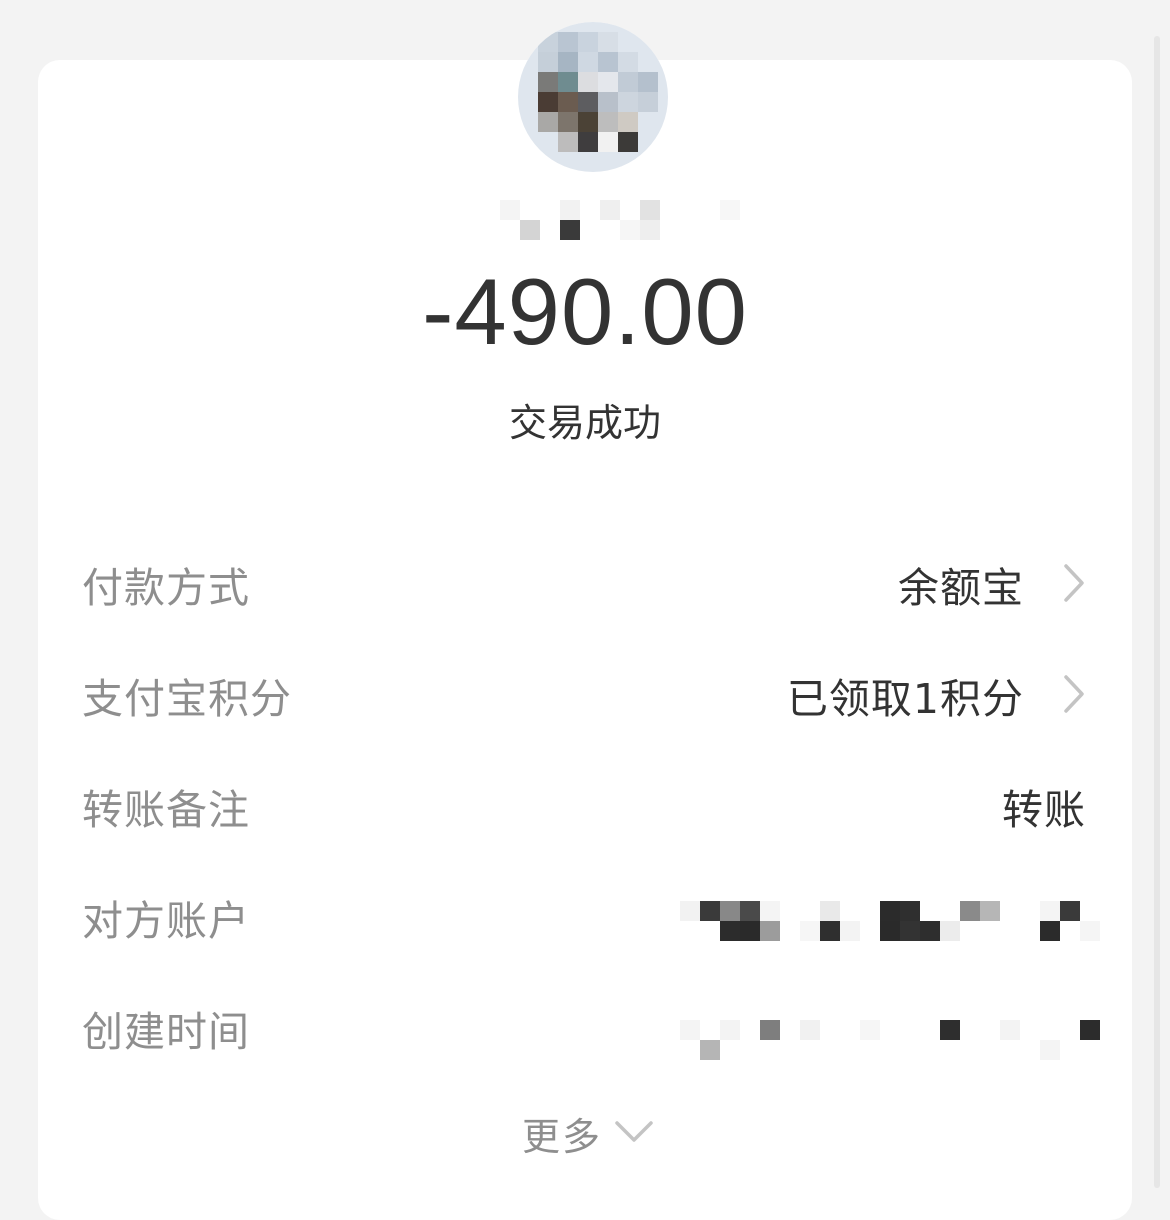  I want to click on transfer-note-value: 转账, so click(1044, 810).